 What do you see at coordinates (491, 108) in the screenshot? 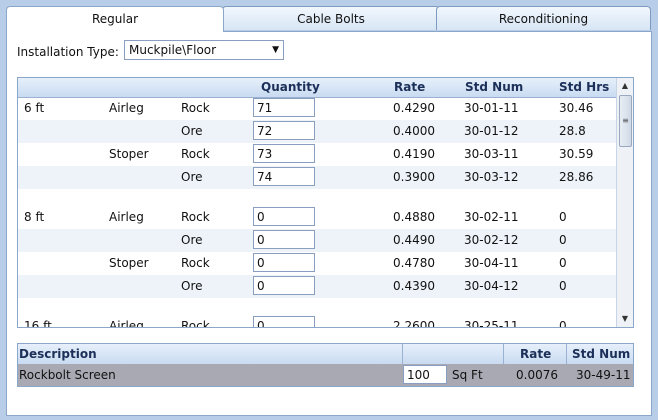
I see `std-num-cell: 30-01-11` at bounding box center [491, 108].